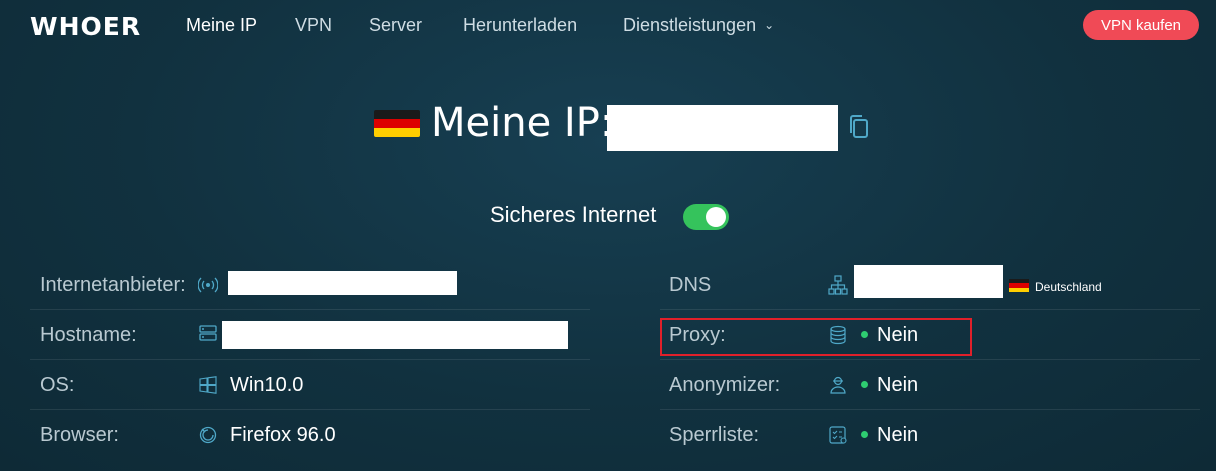 This screenshot has width=1216, height=471. Describe the element at coordinates (1141, 25) in the screenshot. I see `buy-vpn-button: VPN kaufen` at that location.